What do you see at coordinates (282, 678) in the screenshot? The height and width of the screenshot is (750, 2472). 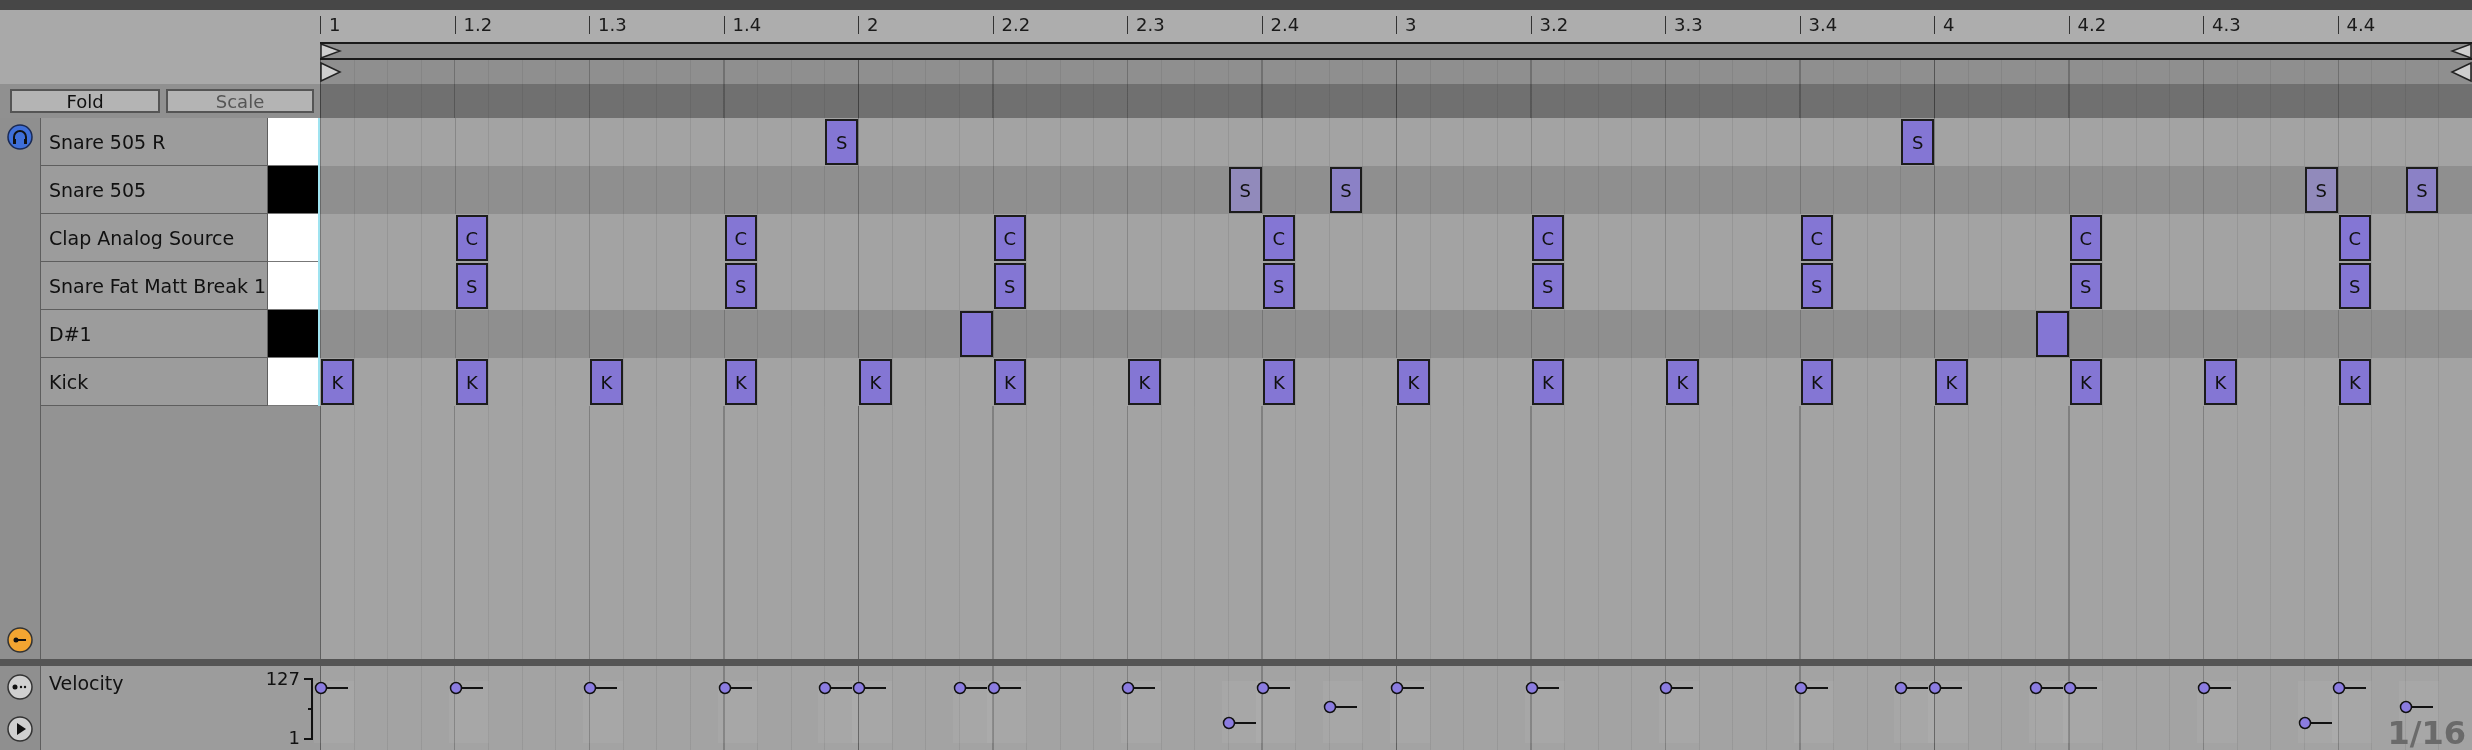 I see `velocity-max-label: 127` at bounding box center [282, 678].